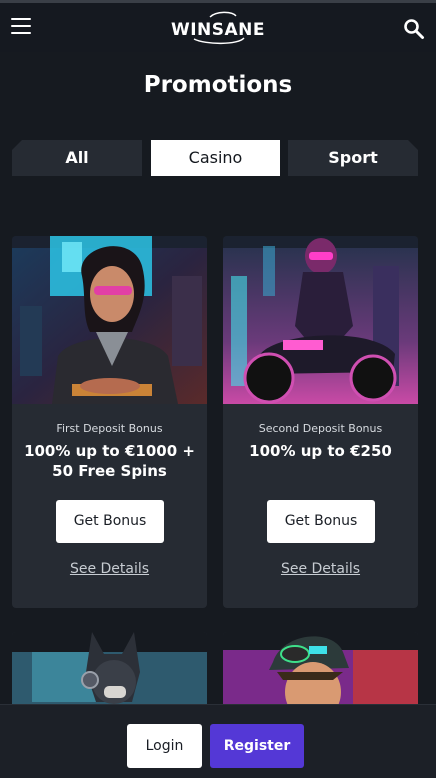 The width and height of the screenshot is (436, 778). Describe the element at coordinates (320, 451) in the screenshot. I see `promo-title: 100% up to €250` at that location.